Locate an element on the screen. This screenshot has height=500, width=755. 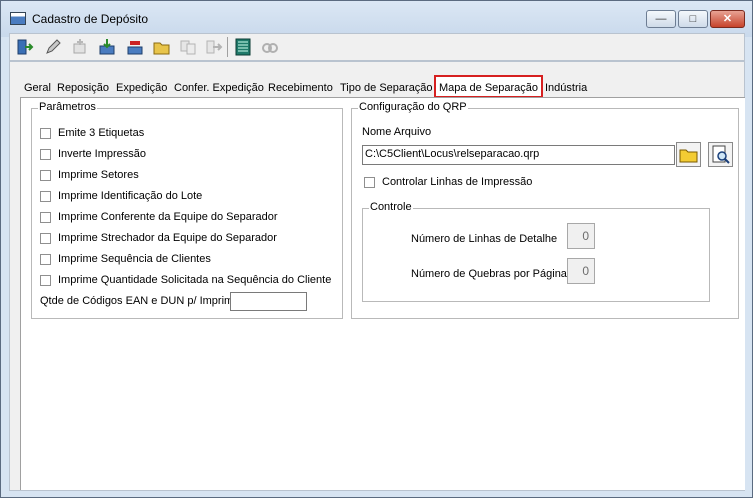
edit-button is located at coordinates (52, 47).